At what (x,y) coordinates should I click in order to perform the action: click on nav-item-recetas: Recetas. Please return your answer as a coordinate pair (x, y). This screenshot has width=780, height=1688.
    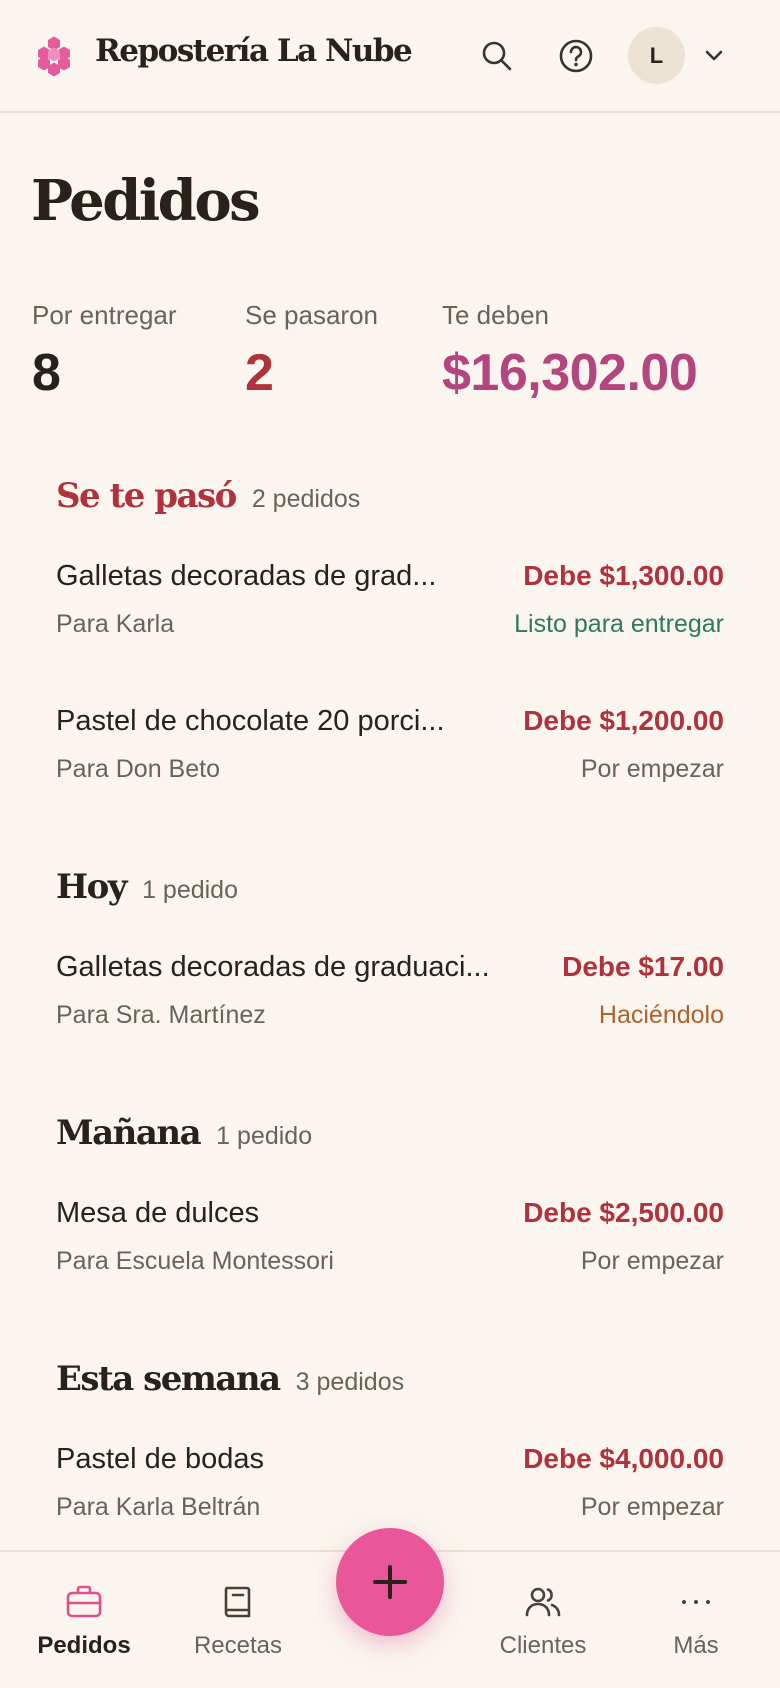
    Looking at the image, I should click on (238, 1620).